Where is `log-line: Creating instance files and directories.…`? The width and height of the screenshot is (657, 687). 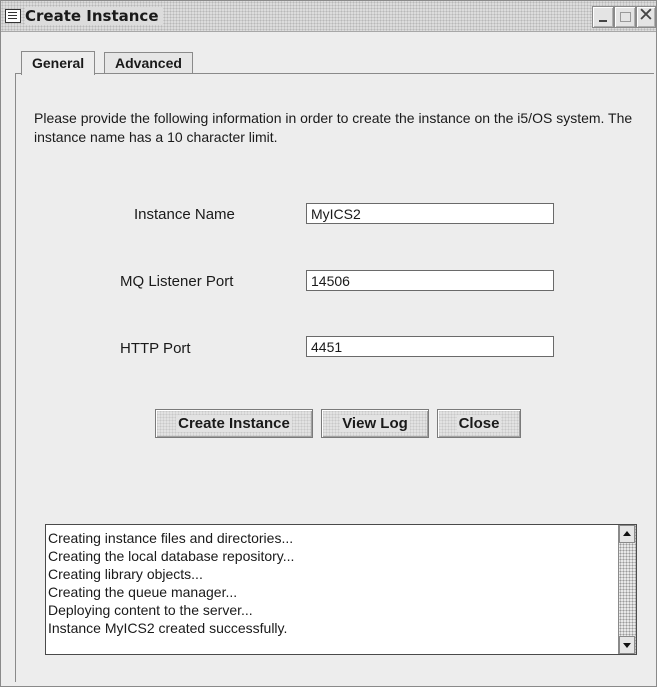 log-line: Creating instance files and directories.… is located at coordinates (171, 538).